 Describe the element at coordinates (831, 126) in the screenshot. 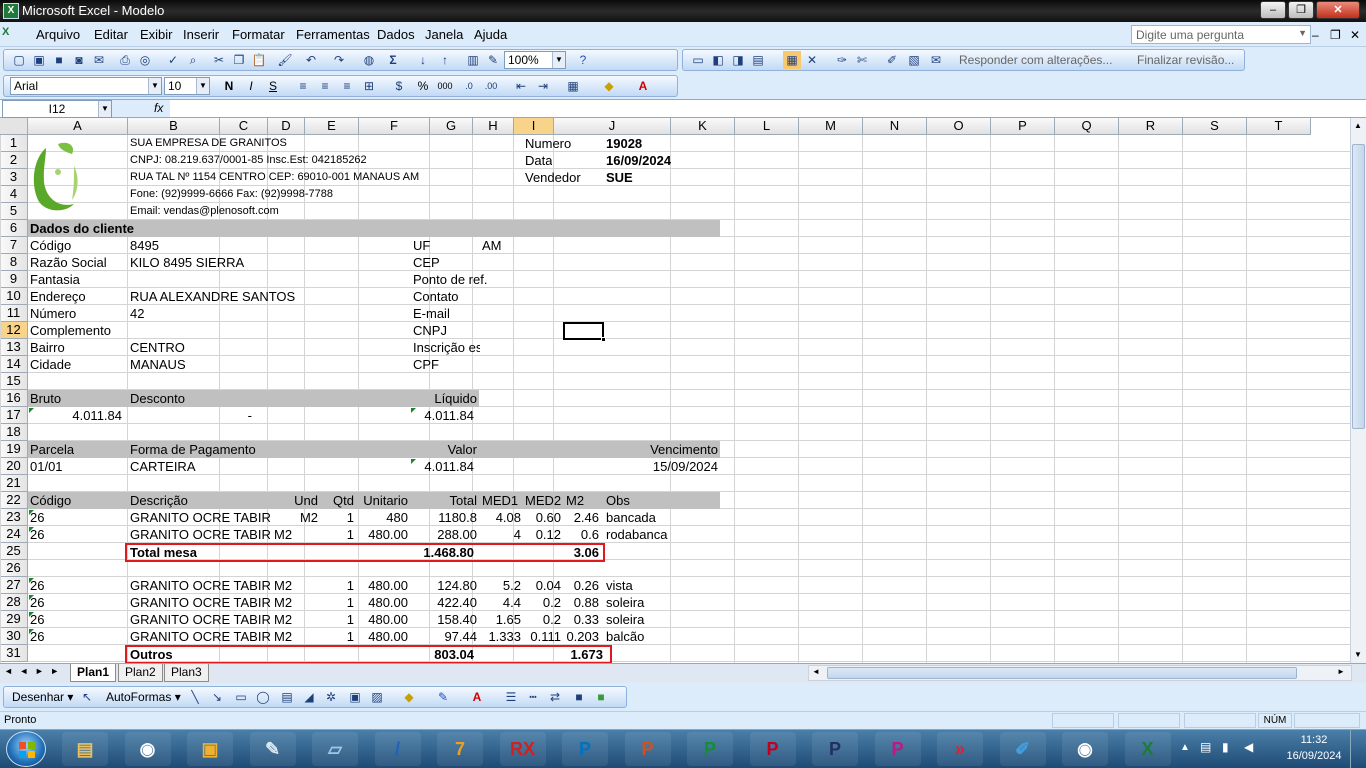

I see `column-header-m: M` at that location.